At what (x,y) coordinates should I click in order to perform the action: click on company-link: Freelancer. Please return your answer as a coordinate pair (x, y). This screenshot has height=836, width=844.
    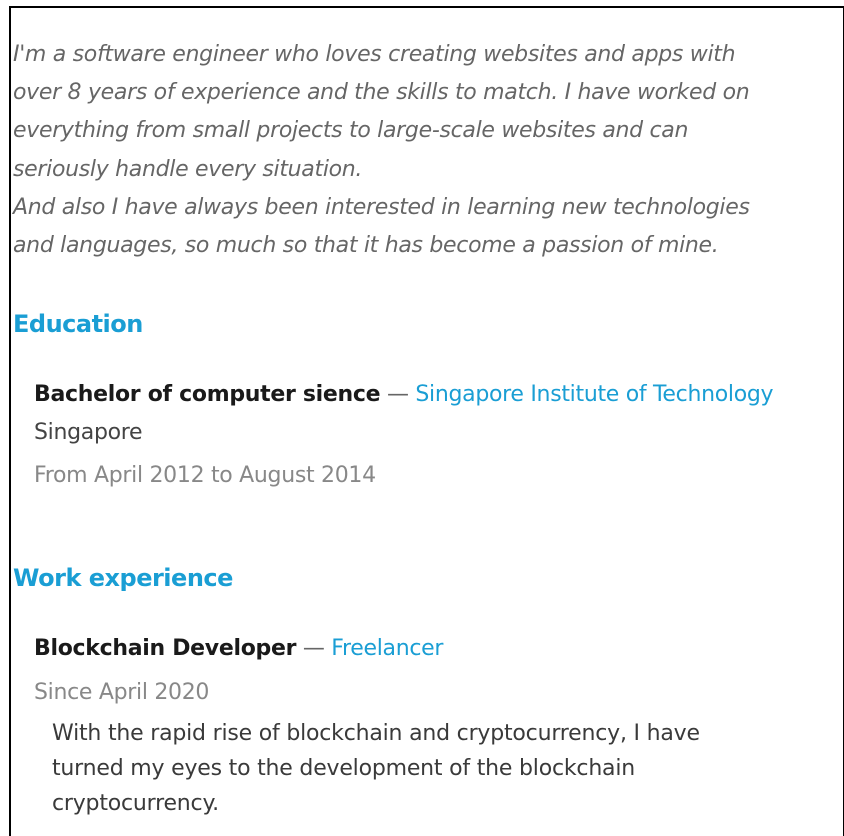
    Looking at the image, I should click on (387, 648).